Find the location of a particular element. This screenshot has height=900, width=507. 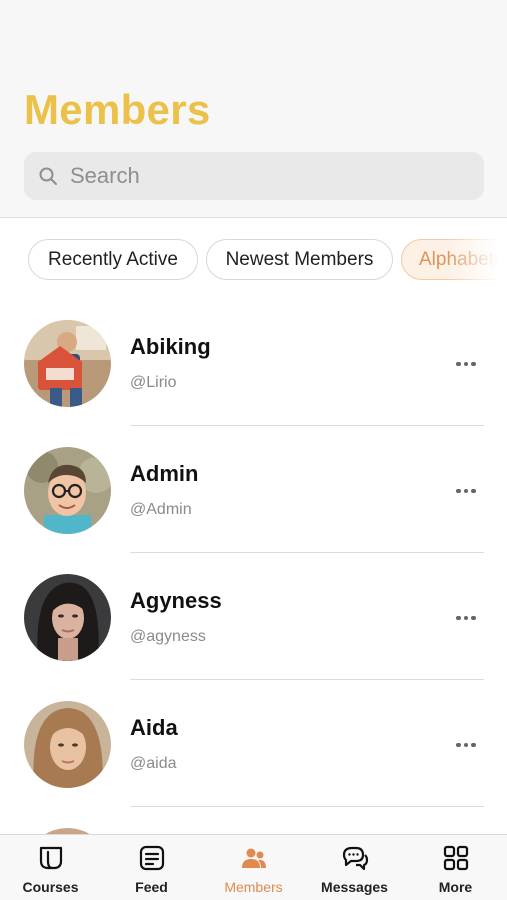

tab-label: Messages is located at coordinates (354, 887).